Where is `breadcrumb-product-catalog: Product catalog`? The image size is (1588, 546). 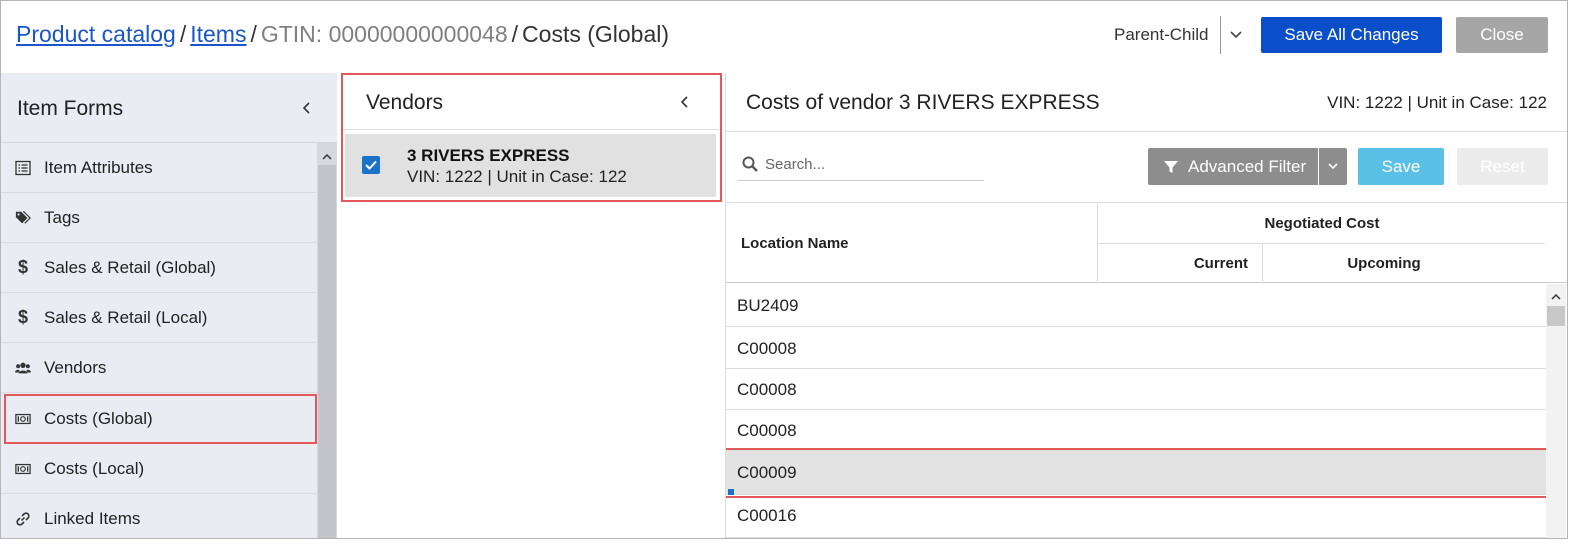
breadcrumb-product-catalog: Product catalog is located at coordinates (96, 34).